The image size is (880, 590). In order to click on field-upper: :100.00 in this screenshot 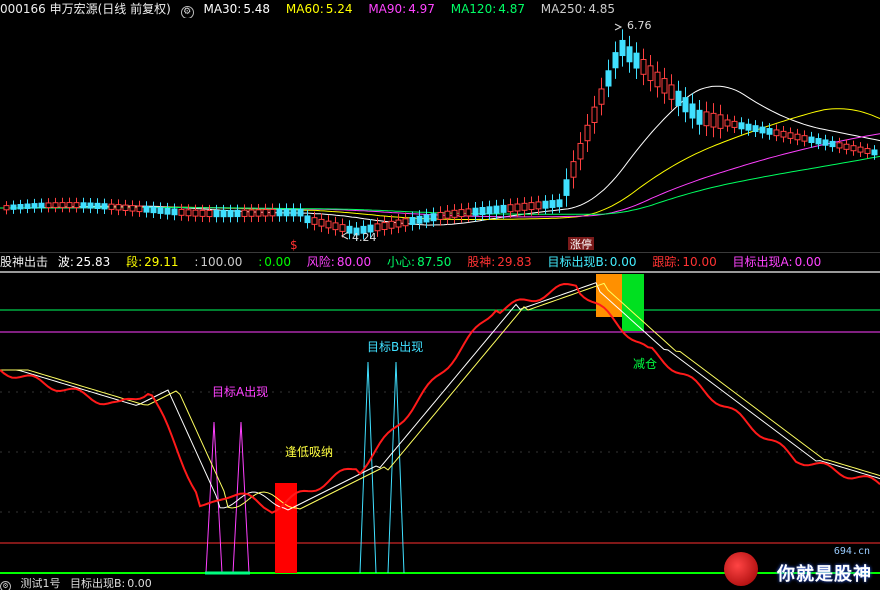, I will do `click(218, 262)`.